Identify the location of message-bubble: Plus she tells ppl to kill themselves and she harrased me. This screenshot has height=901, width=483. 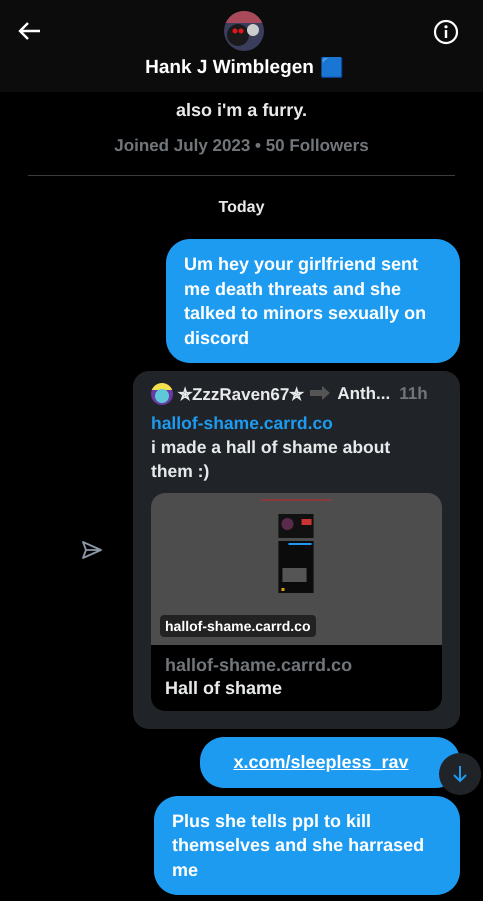
(307, 845).